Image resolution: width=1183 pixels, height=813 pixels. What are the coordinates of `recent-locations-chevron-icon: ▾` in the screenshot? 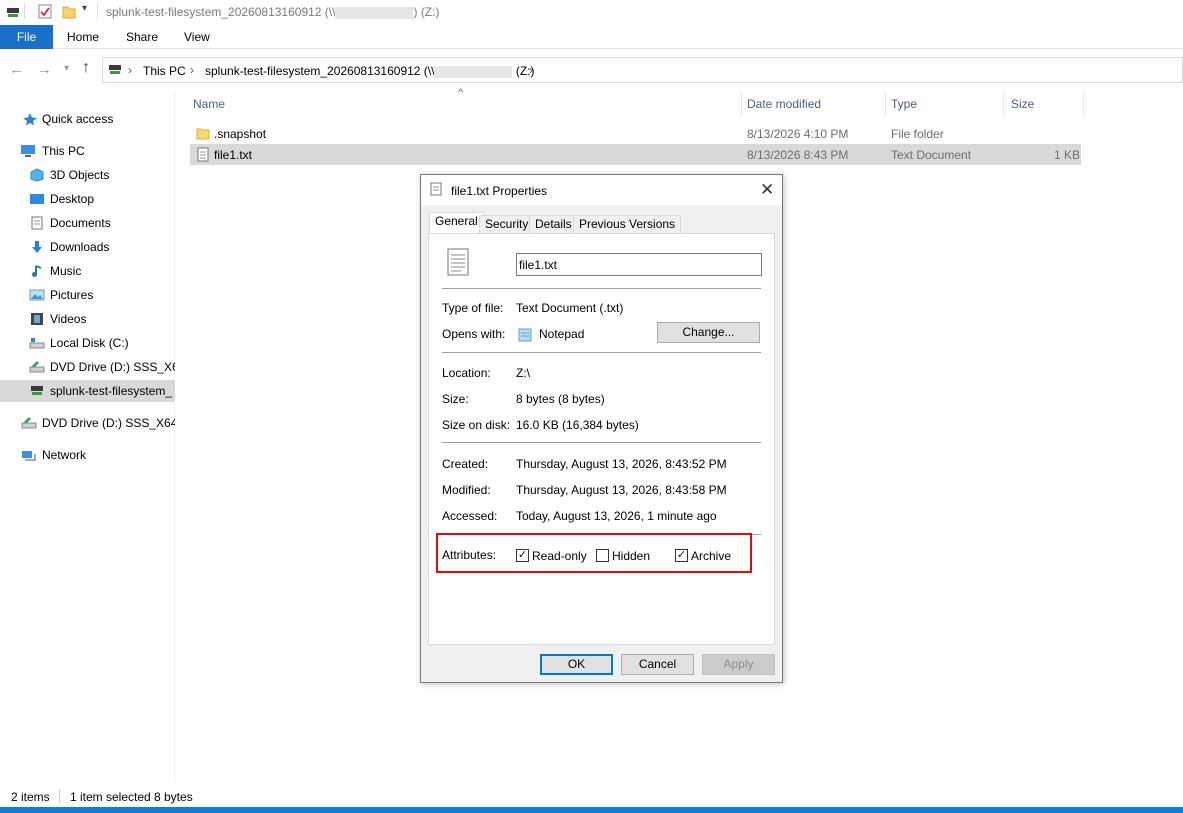 It's located at (66, 68).